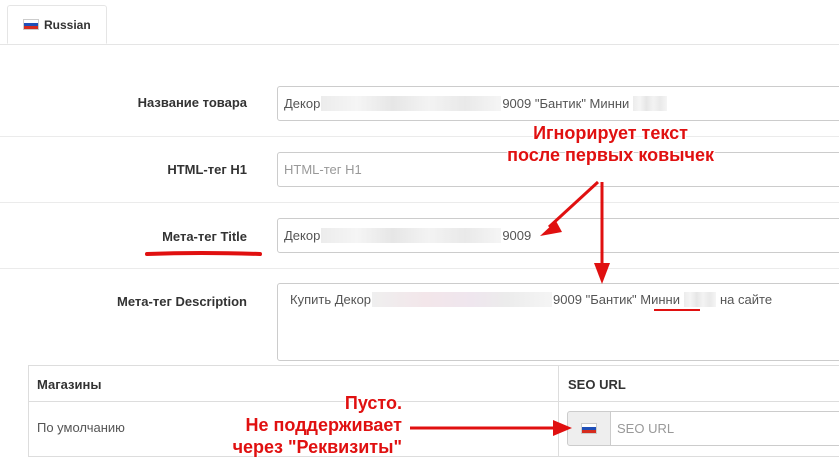  I want to click on meta-description-label: Мета-тег Description, so click(182, 301).